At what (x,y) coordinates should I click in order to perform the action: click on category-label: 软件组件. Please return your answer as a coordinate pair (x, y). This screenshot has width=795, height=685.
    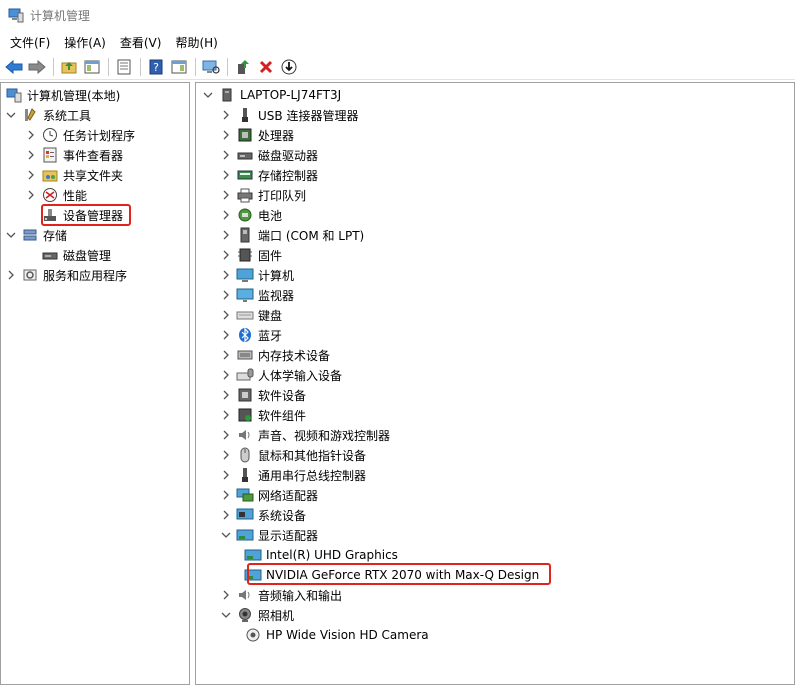
    Looking at the image, I should click on (282, 415).